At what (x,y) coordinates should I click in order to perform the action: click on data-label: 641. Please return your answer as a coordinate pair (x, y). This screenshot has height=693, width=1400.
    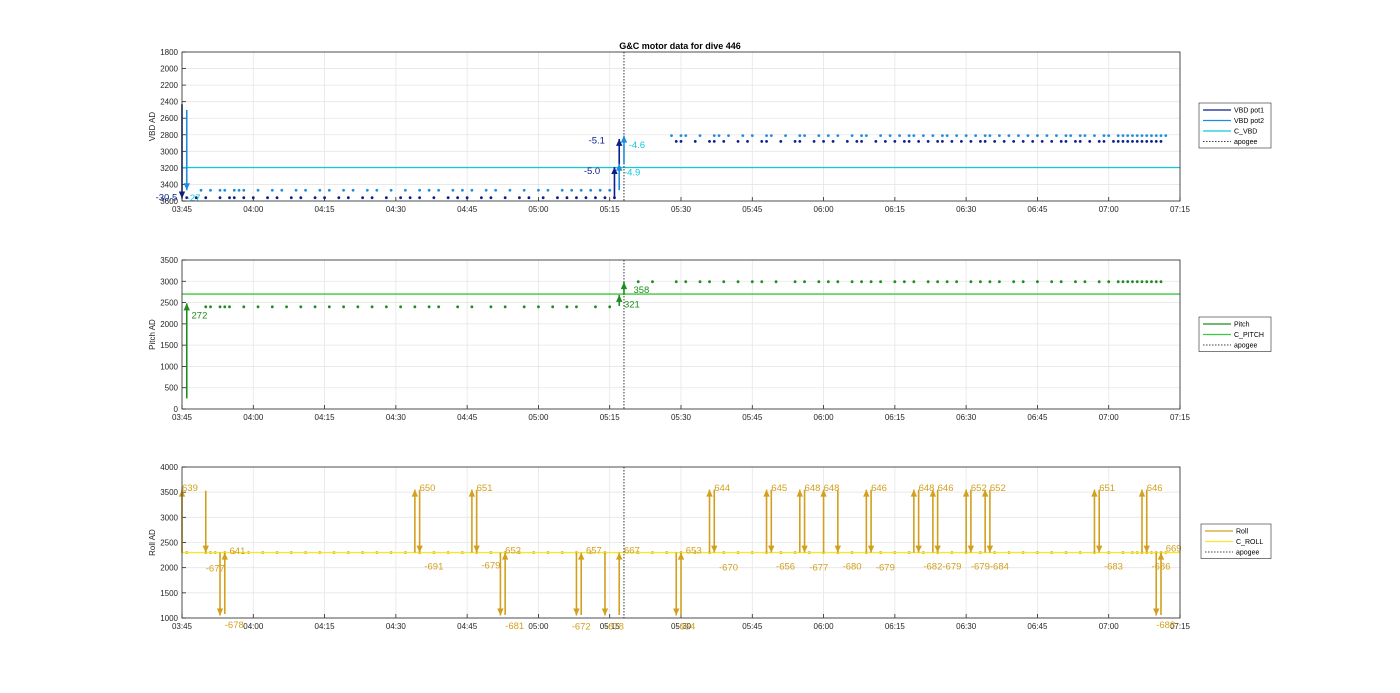
    Looking at the image, I should click on (238, 551).